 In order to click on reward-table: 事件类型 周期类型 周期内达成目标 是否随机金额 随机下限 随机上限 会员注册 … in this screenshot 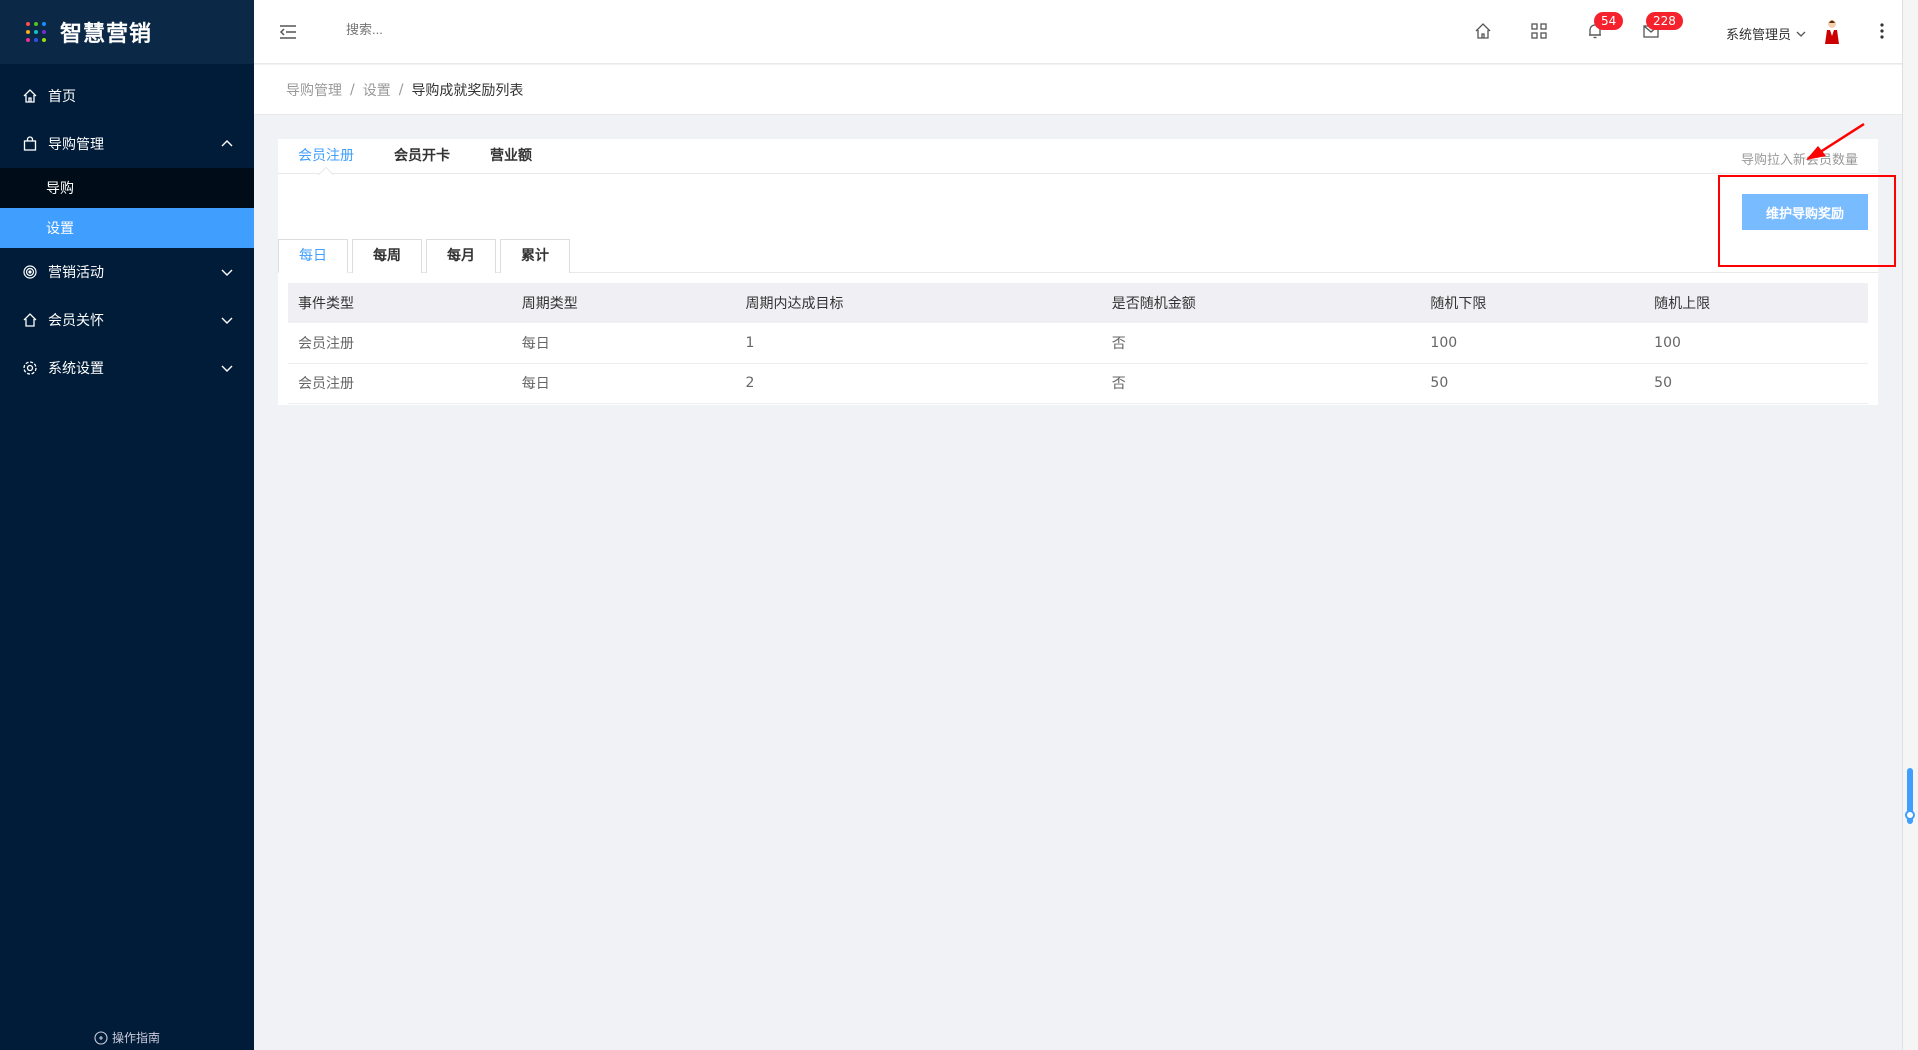, I will do `click(1078, 343)`.